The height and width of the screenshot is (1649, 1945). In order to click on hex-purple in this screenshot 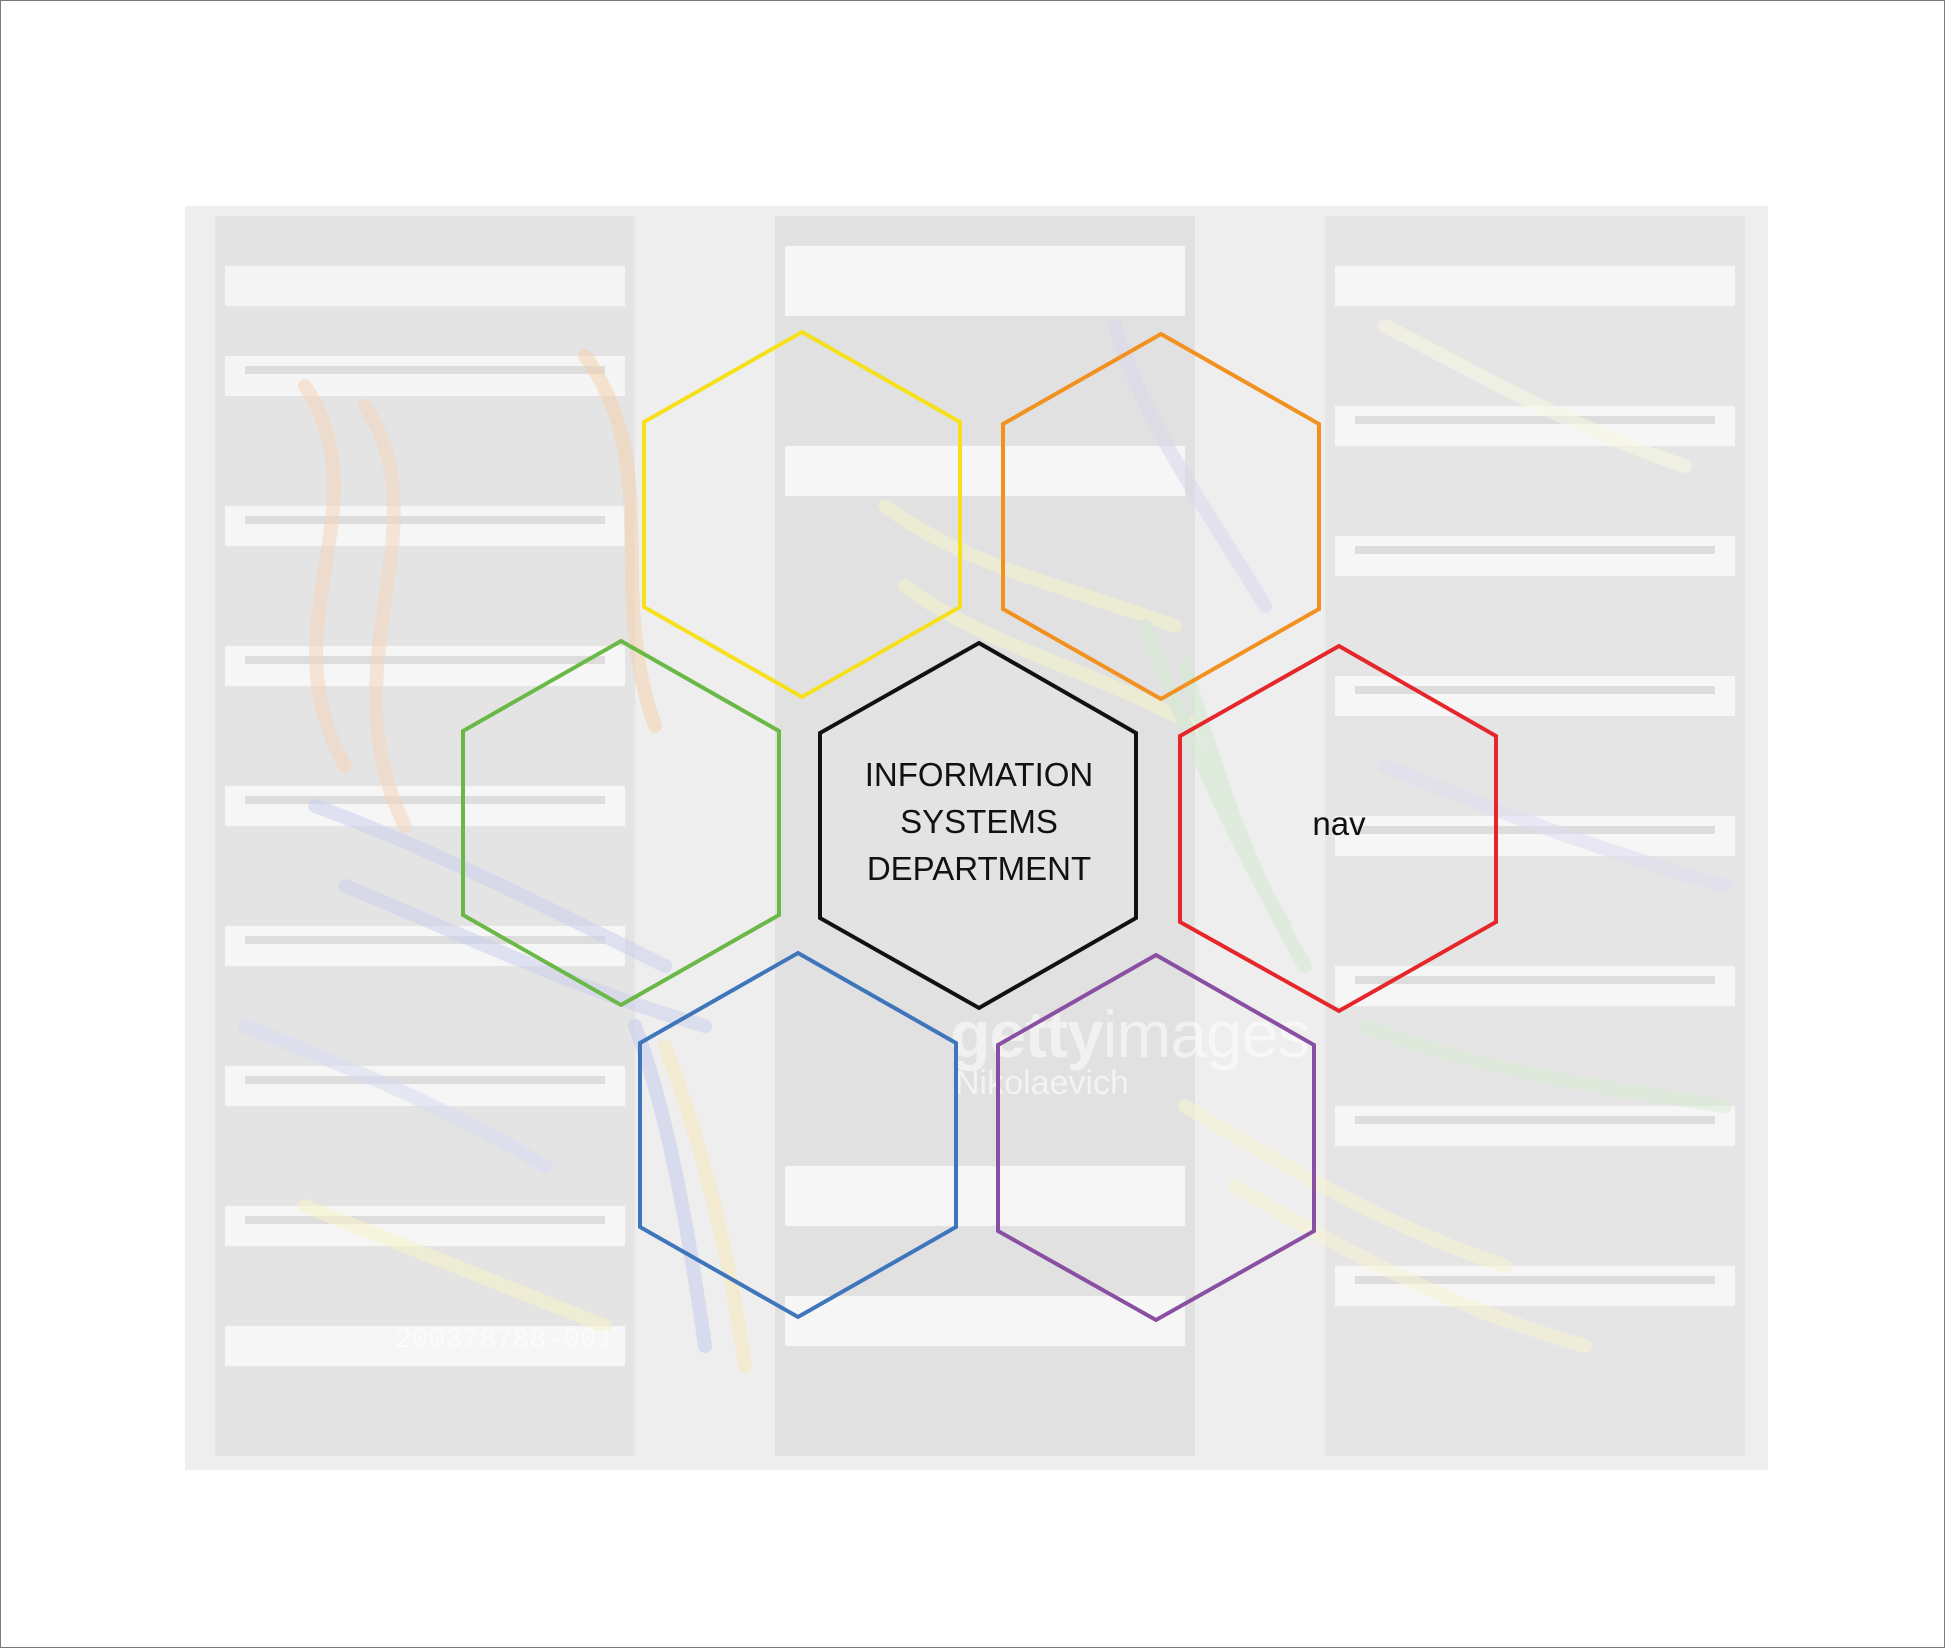, I will do `click(1156, 1137)`.